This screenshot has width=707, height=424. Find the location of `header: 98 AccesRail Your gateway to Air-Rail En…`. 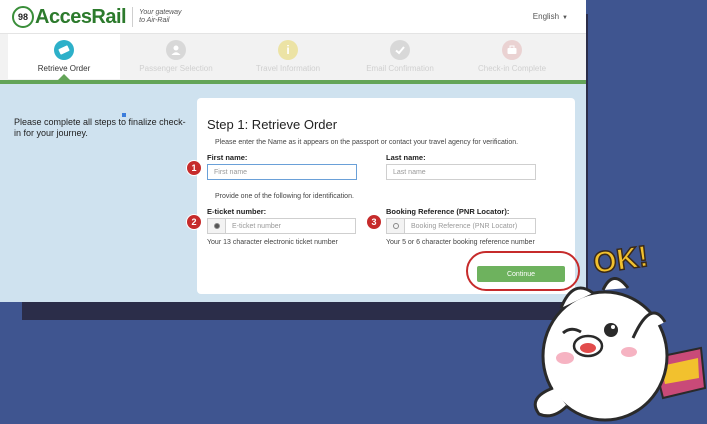

header: 98 AccesRail Your gateway to Air-Rail En… is located at coordinates (293, 17).